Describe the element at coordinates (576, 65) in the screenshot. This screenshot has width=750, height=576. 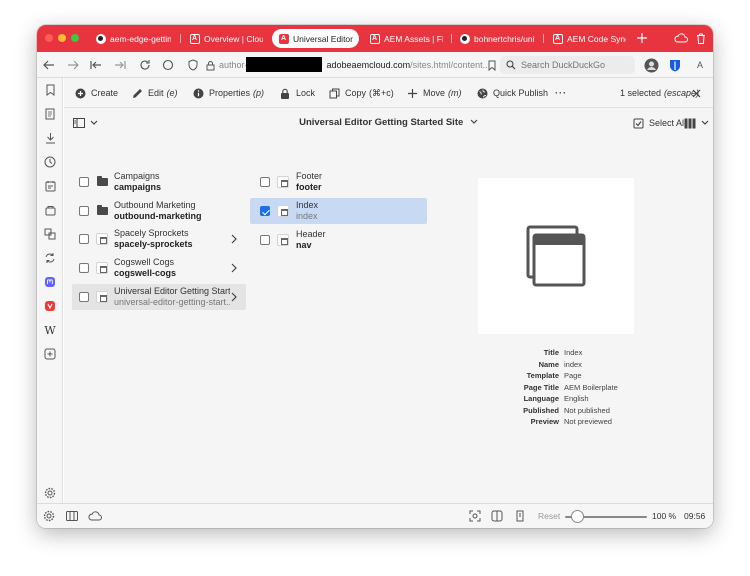
I see `search-input` at that location.